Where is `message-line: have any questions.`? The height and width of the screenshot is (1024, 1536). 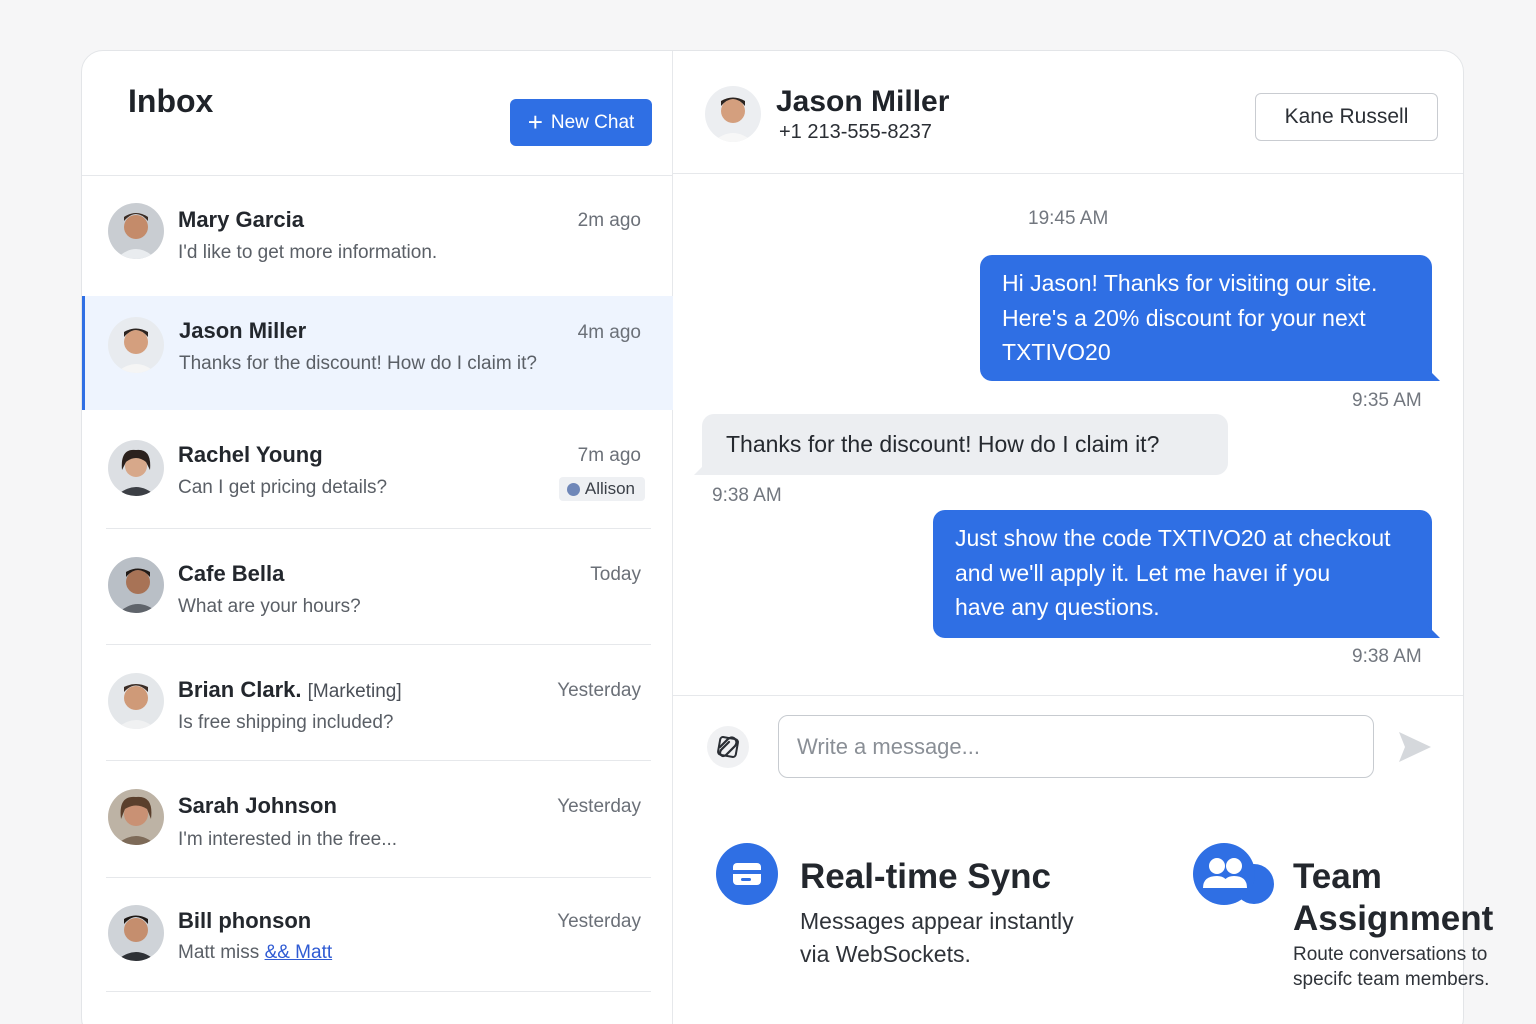
message-line: have any questions. is located at coordinates (1057, 607).